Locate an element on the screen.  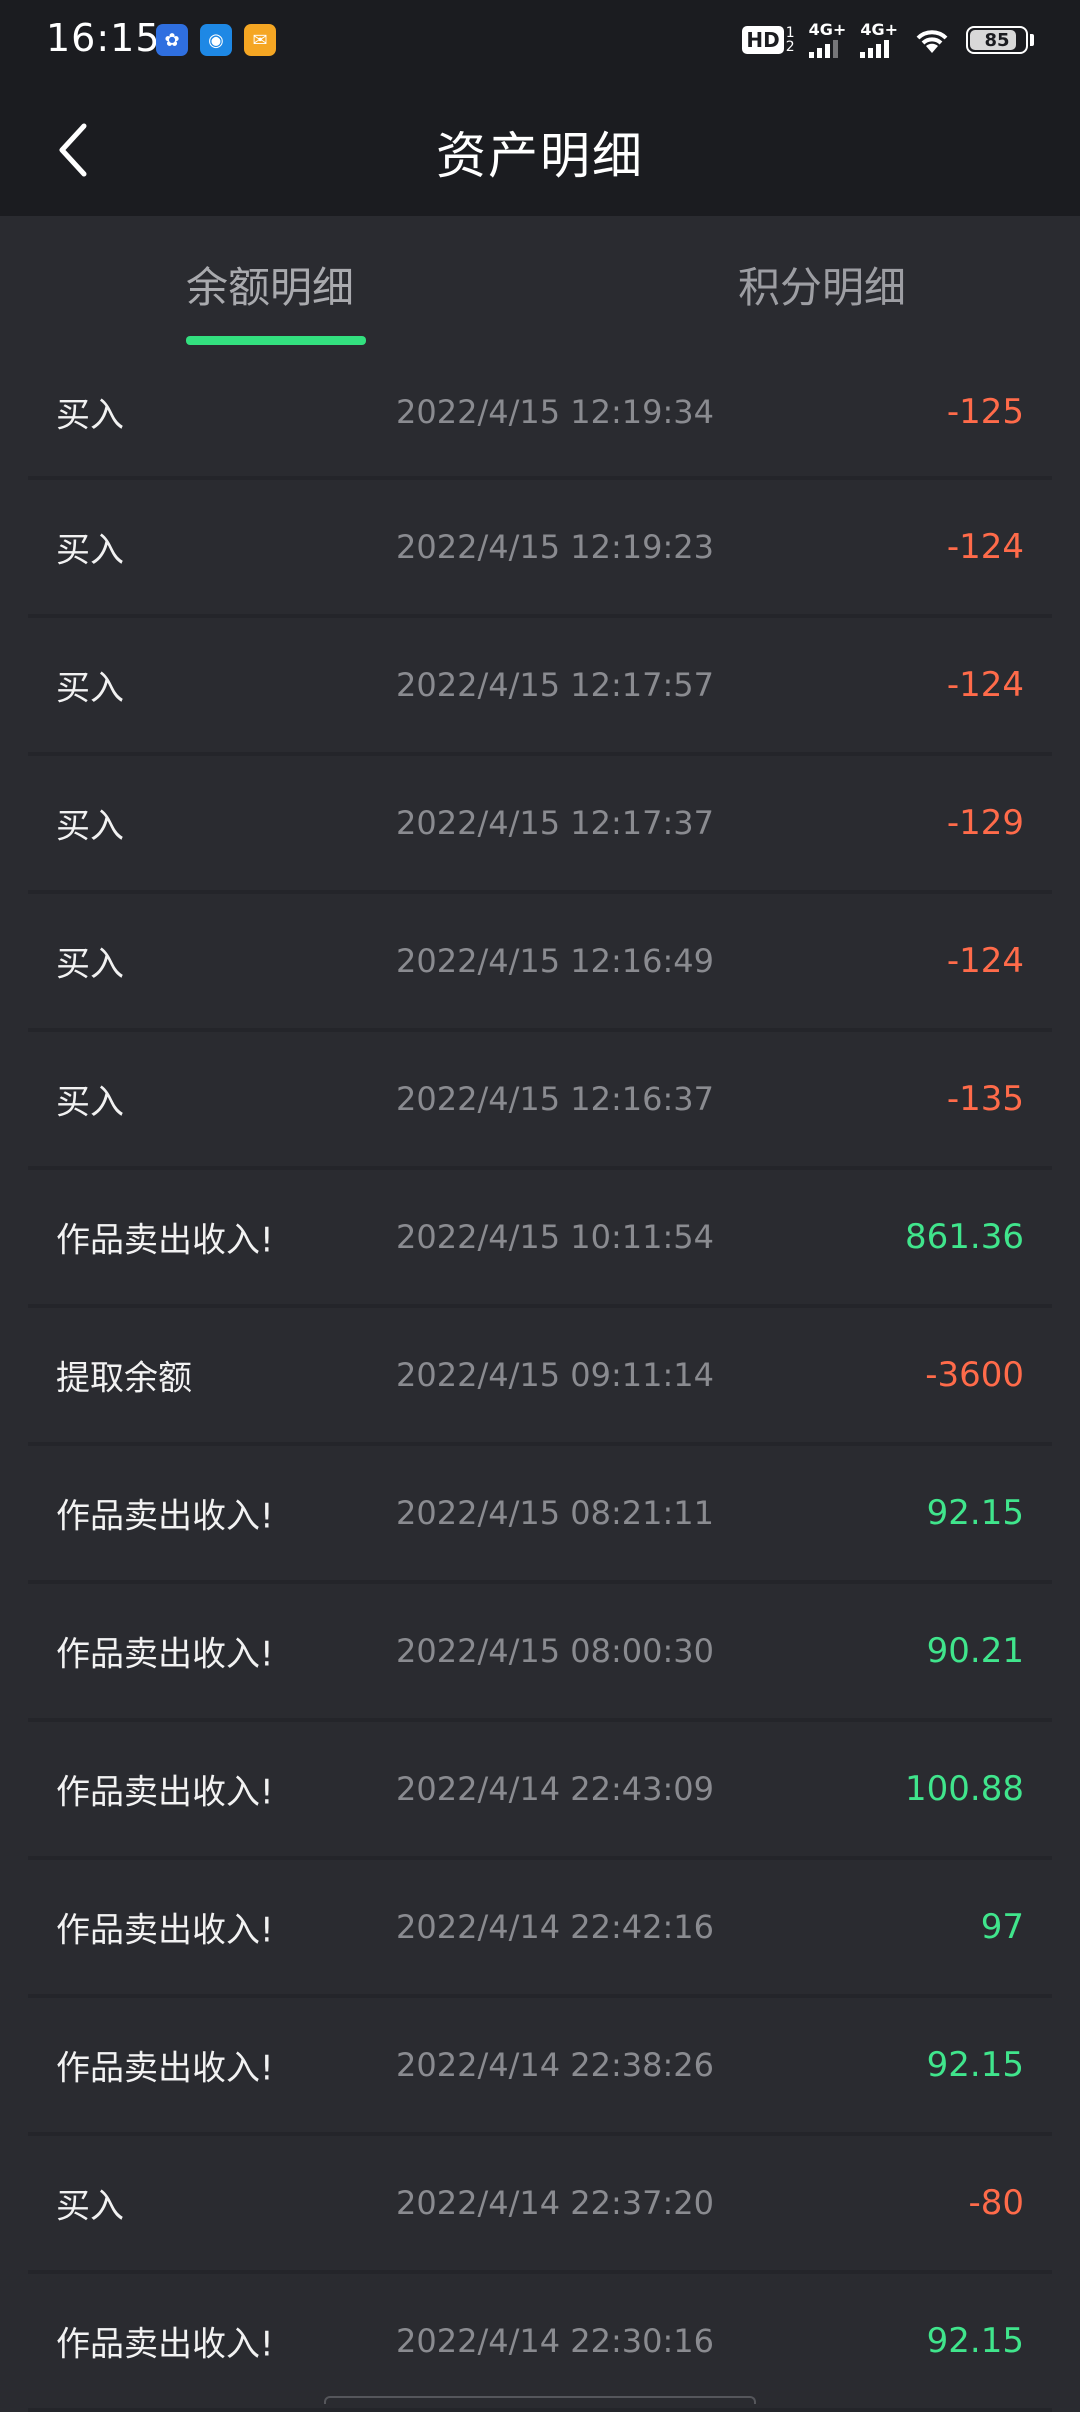
tab-points-detail: 积分明细 is located at coordinates (822, 284).